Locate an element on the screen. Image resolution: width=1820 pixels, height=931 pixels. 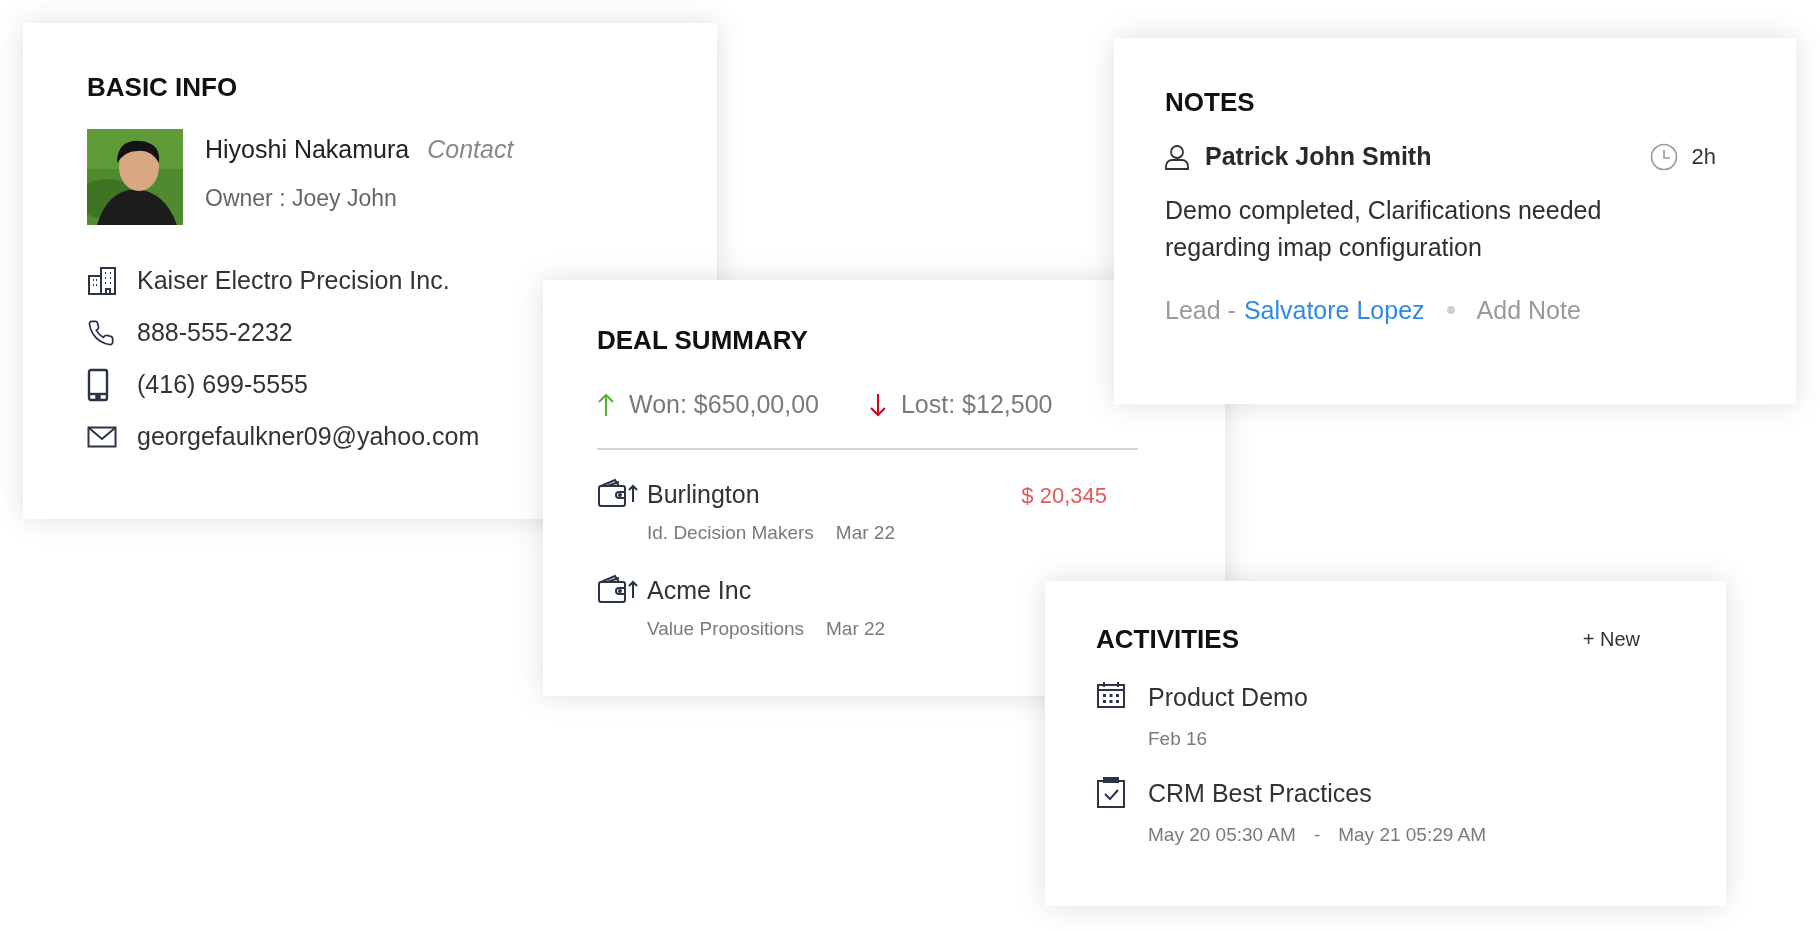
activity-title: Product Demo is located at coordinates (1228, 697).